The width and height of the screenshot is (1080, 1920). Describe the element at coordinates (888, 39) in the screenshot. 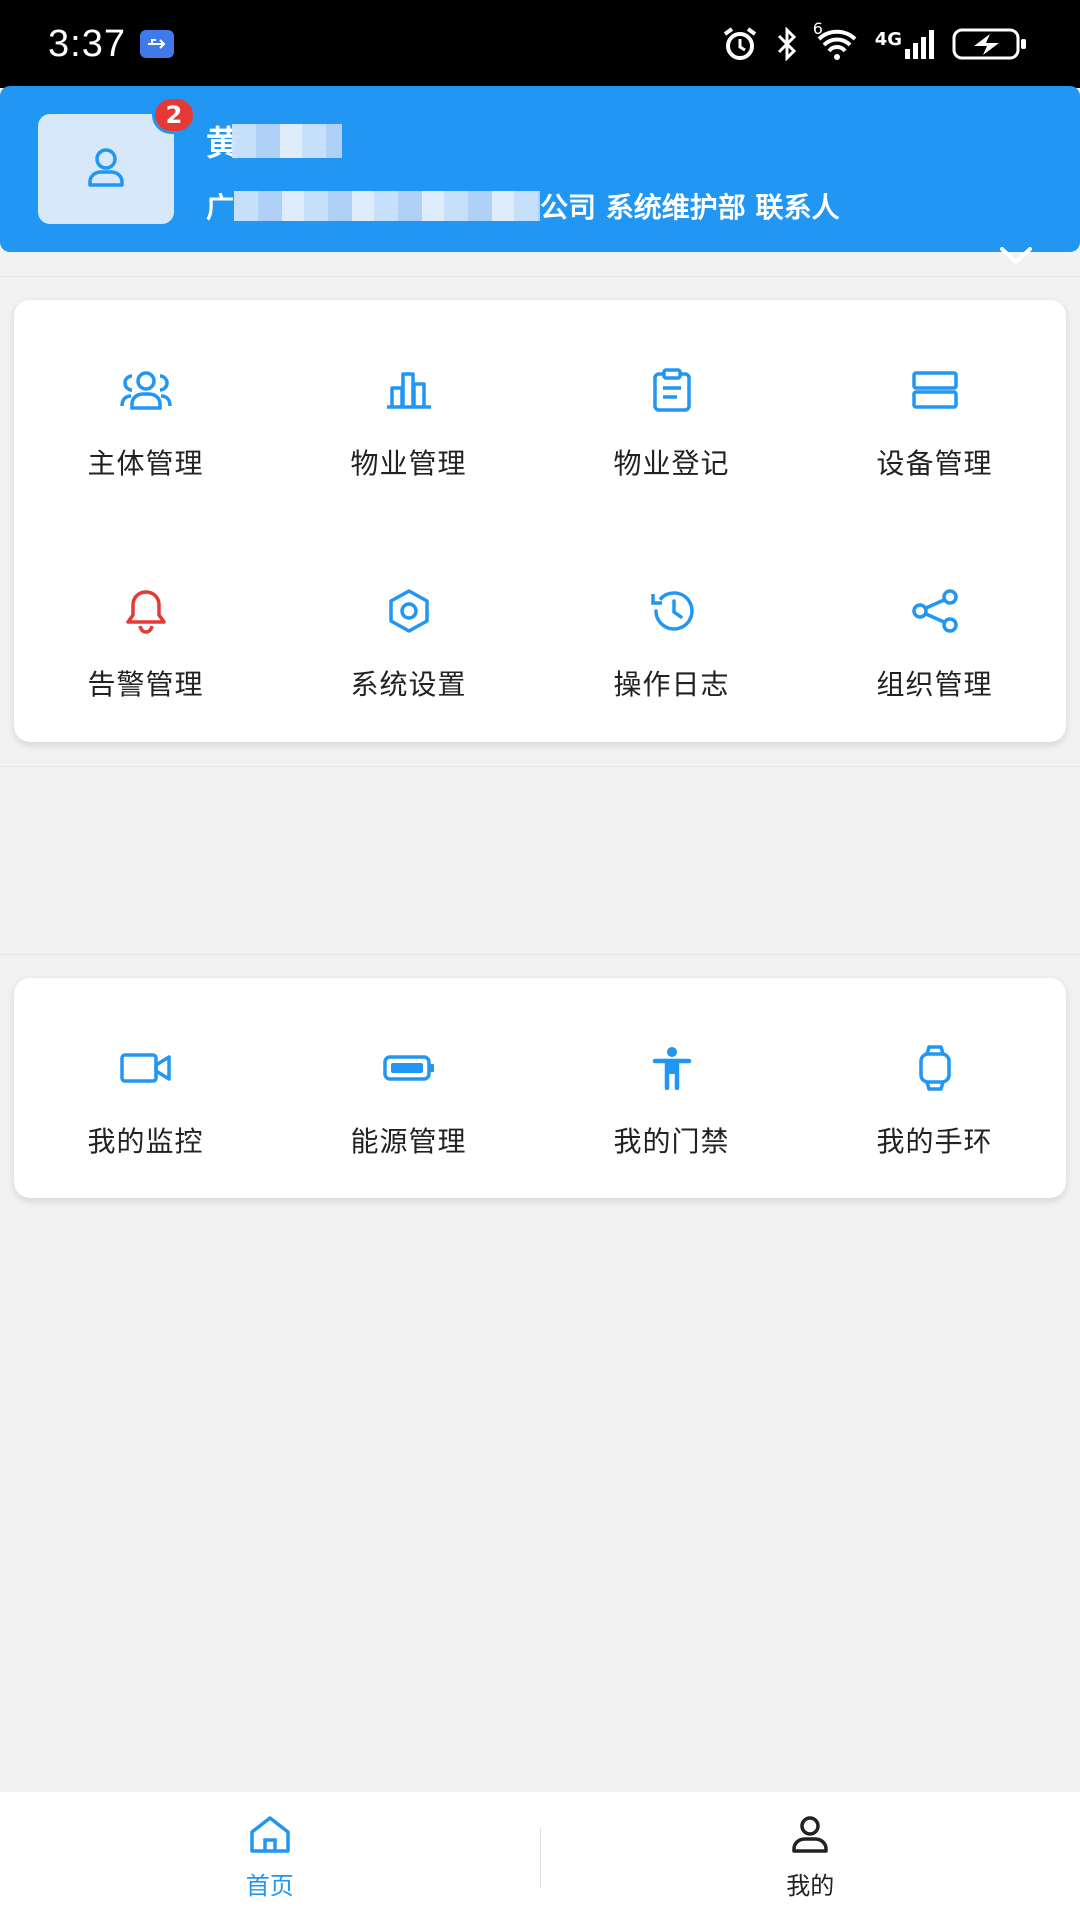

I see `network-label: 4G` at that location.